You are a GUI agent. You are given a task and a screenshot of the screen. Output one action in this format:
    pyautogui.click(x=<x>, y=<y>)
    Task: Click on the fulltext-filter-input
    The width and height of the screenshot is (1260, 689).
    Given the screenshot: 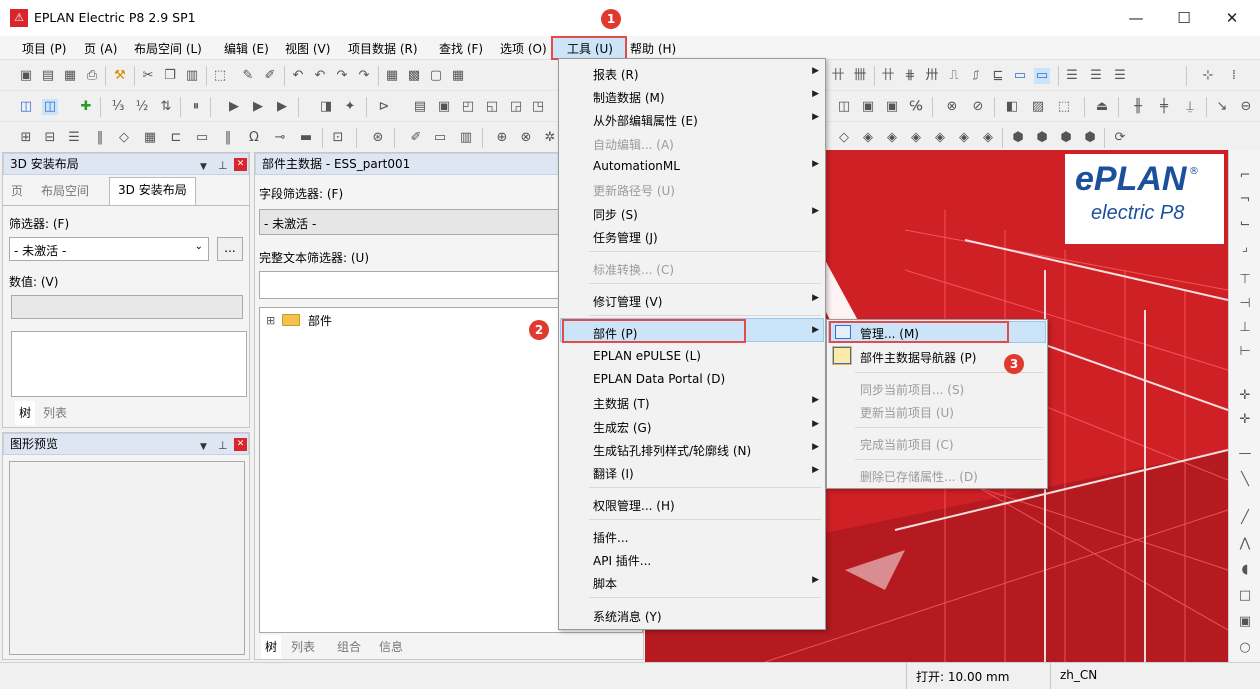 What is the action you would take?
    pyautogui.click(x=409, y=285)
    